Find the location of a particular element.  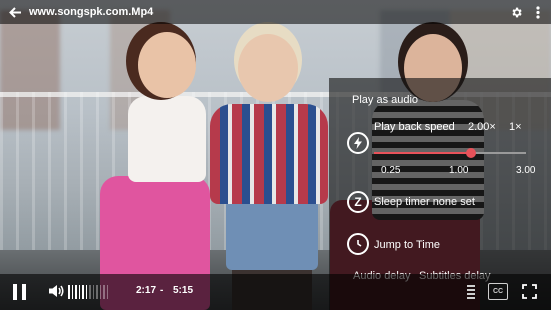

lightning-icon is located at coordinates (358, 143).